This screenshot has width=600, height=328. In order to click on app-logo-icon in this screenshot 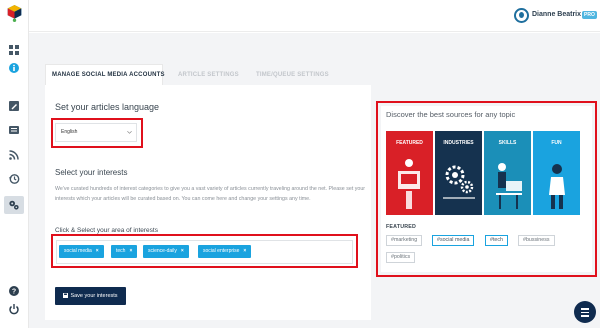, I will do `click(14, 13)`.